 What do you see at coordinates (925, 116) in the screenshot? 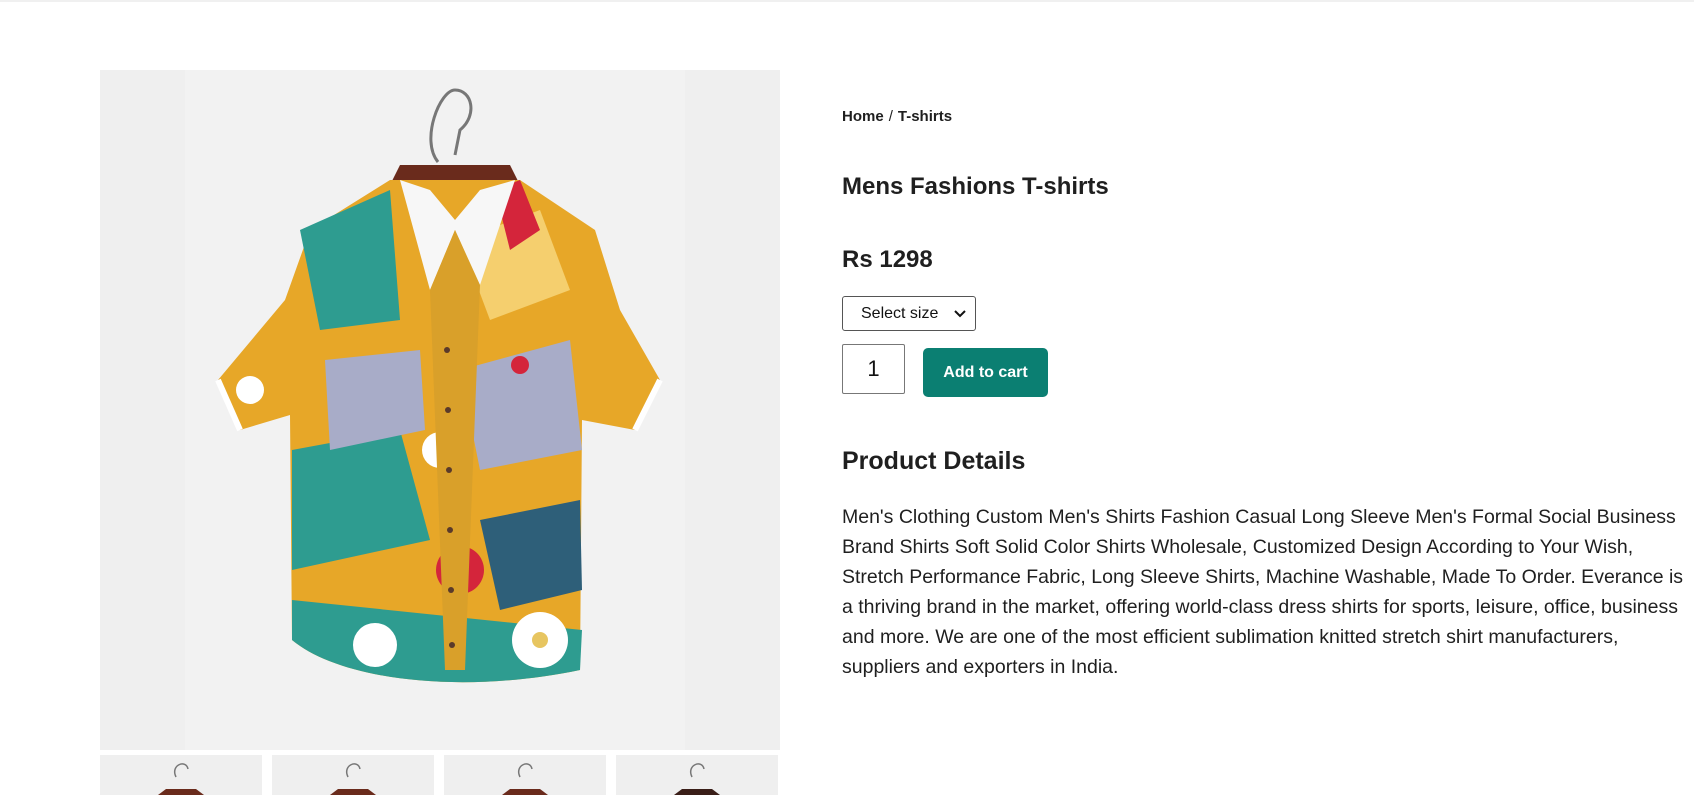
I see `breadcrumb-current-link: T-shirts` at bounding box center [925, 116].